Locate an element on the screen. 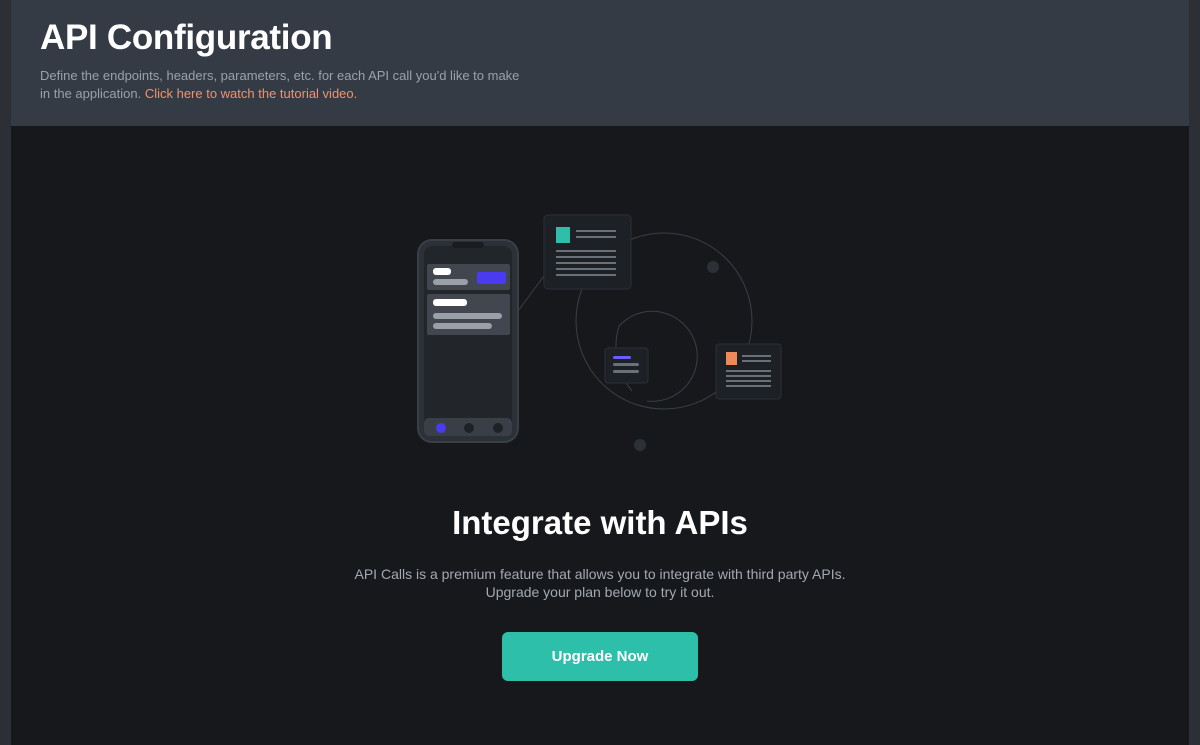 This screenshot has height=745, width=1200. upgrade-now-button: Upgrade Now is located at coordinates (600, 656).